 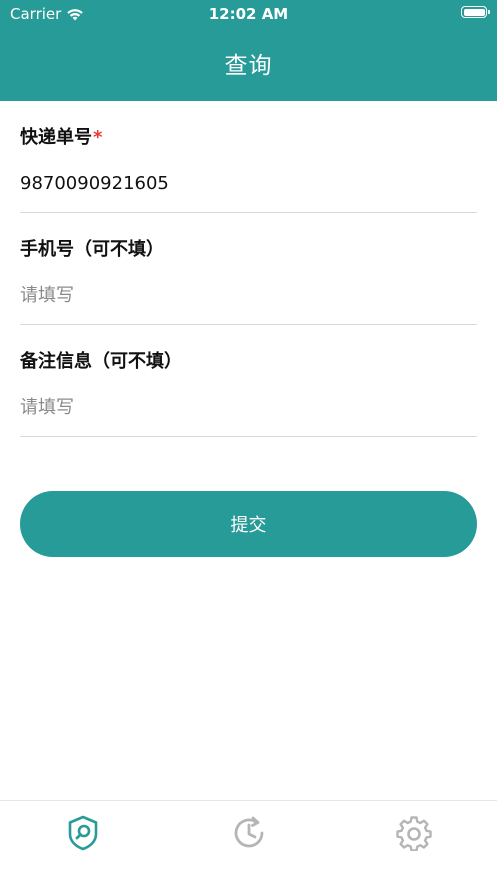 I want to click on battery-icon, so click(x=475, y=12).